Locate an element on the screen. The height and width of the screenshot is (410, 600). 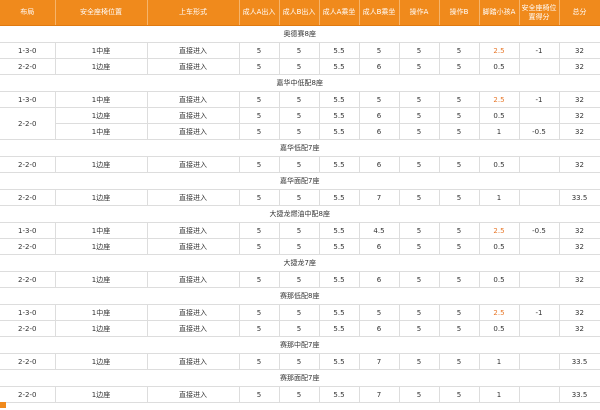
section-title-row: 嘉华低配7座 is located at coordinates (300, 148).